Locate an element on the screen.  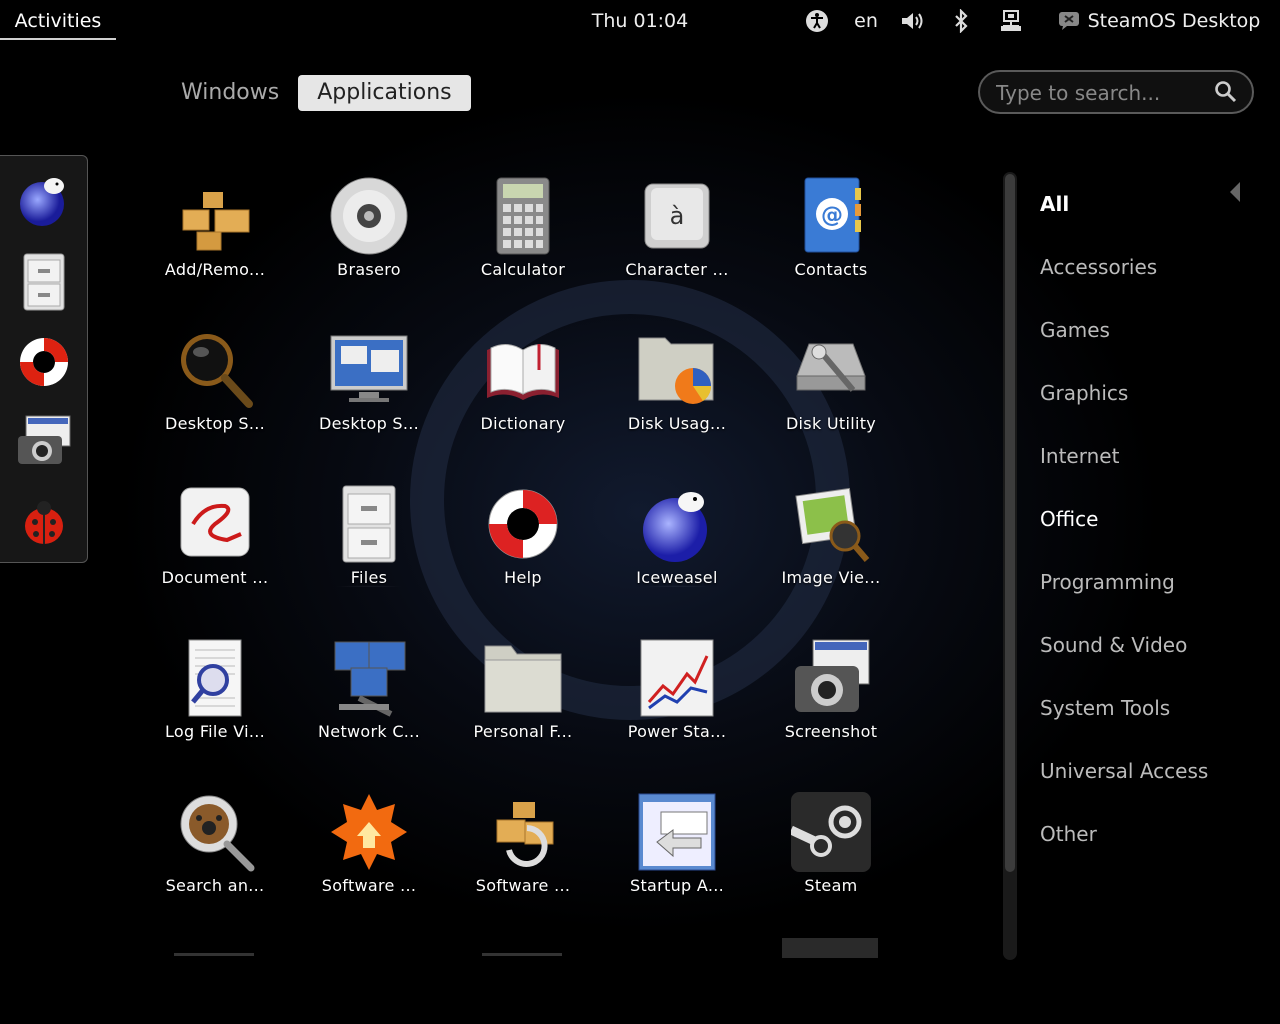
user-menu: SteamOS Desktop is located at coordinates (1159, 21).